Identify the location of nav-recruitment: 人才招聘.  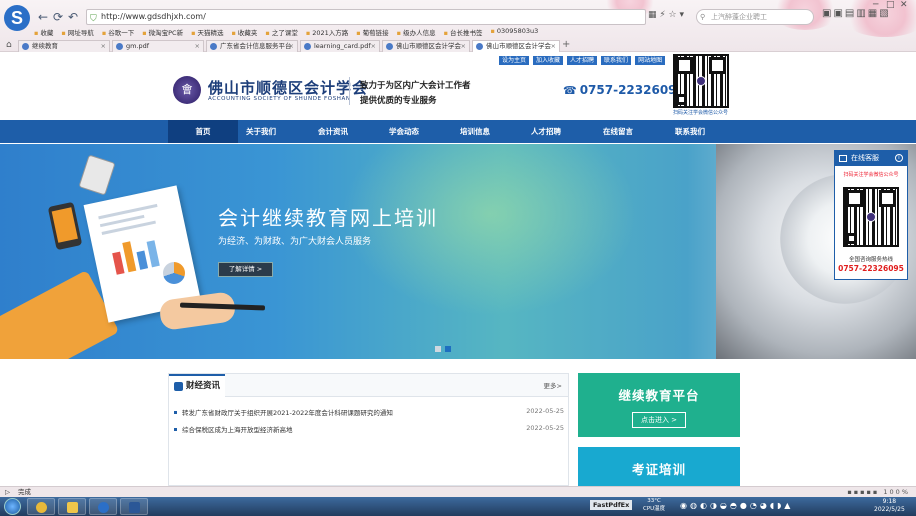
(546, 131).